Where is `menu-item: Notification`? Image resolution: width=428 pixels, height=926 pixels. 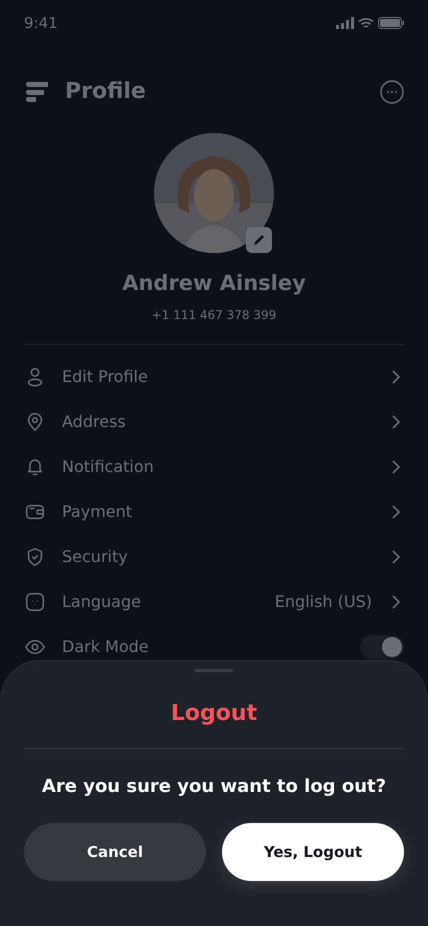
menu-item: Notification is located at coordinates (214, 466).